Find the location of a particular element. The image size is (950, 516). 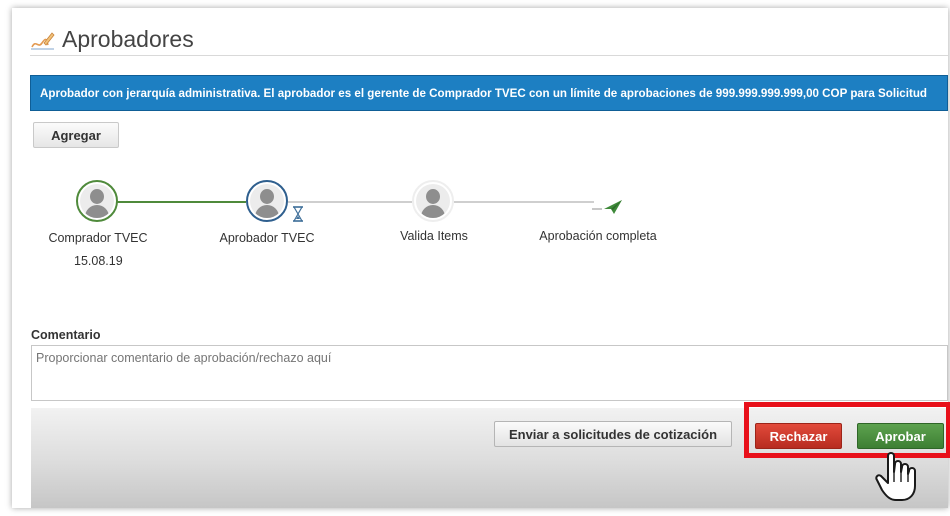

step-date-comprador: 15.08.19 is located at coordinates (98, 261).